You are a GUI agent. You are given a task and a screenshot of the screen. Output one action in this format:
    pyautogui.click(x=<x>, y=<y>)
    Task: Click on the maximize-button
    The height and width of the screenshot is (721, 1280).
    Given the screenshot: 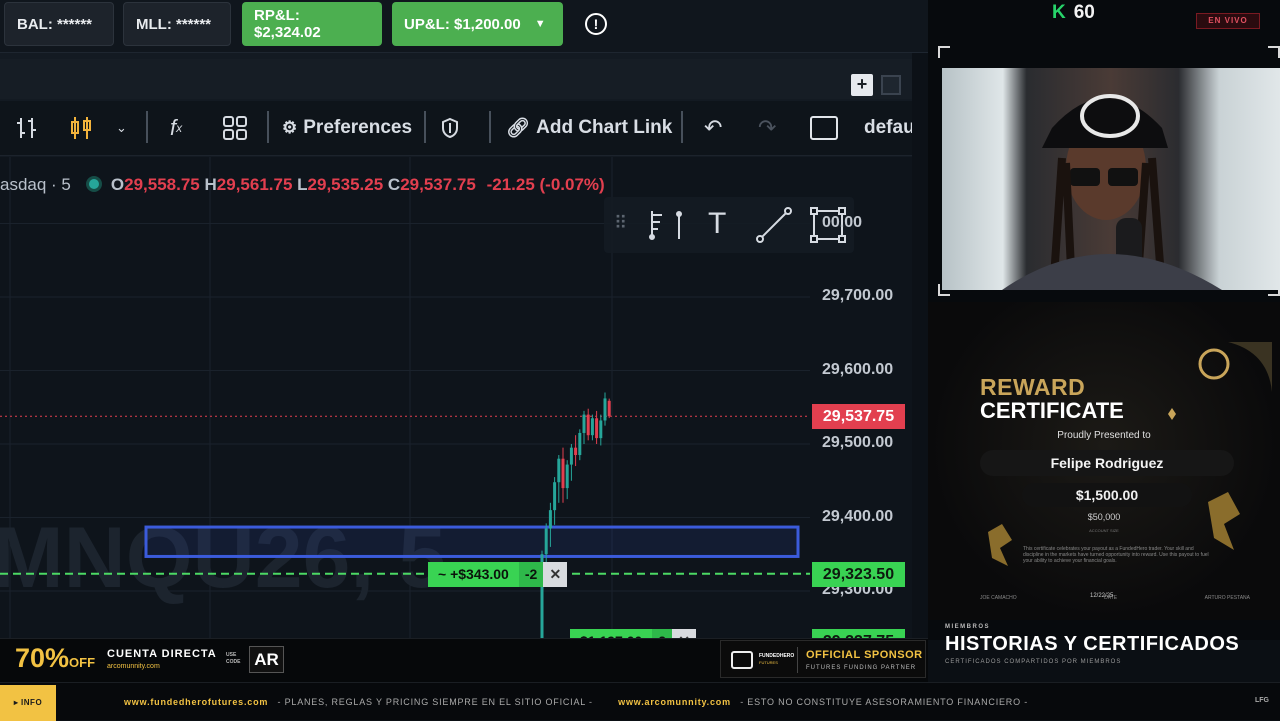 What is the action you would take?
    pyautogui.click(x=891, y=85)
    